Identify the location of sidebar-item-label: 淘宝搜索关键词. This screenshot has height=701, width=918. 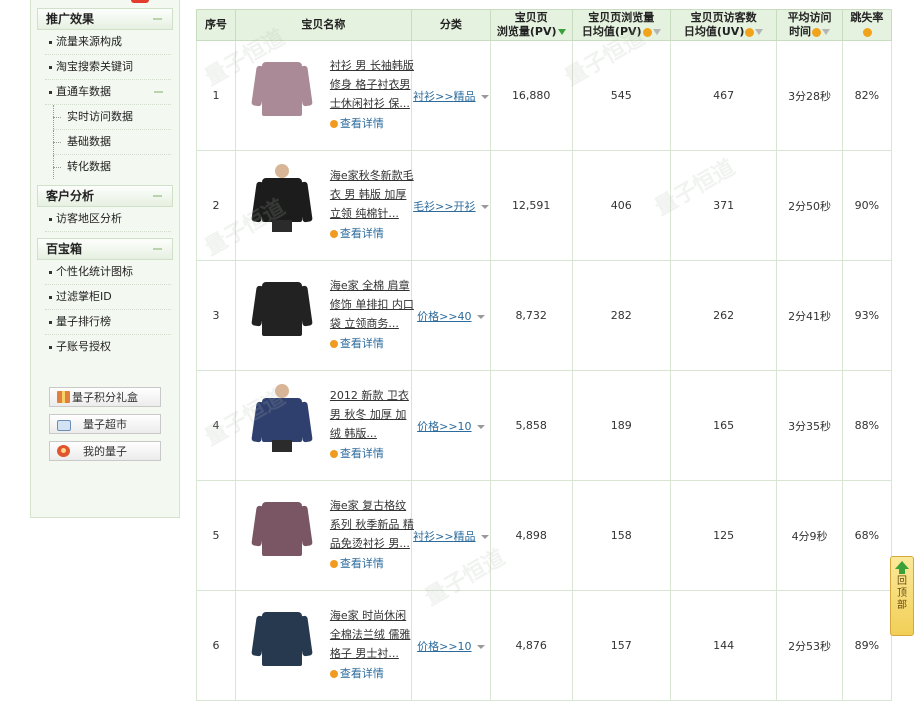
(94, 66).